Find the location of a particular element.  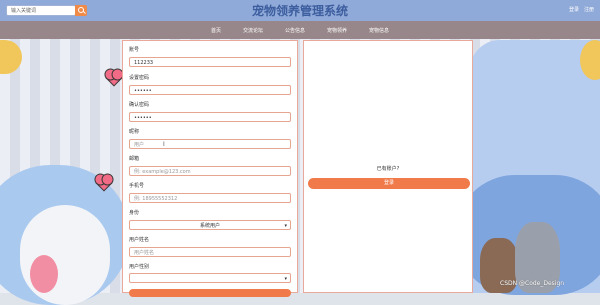

field-label: 手机号 is located at coordinates (137, 186).